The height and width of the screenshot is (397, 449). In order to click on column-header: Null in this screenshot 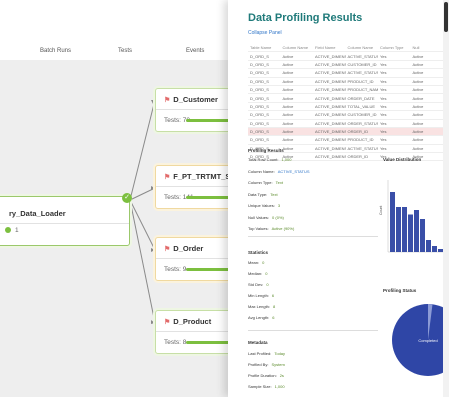, I will do `click(426, 48)`.